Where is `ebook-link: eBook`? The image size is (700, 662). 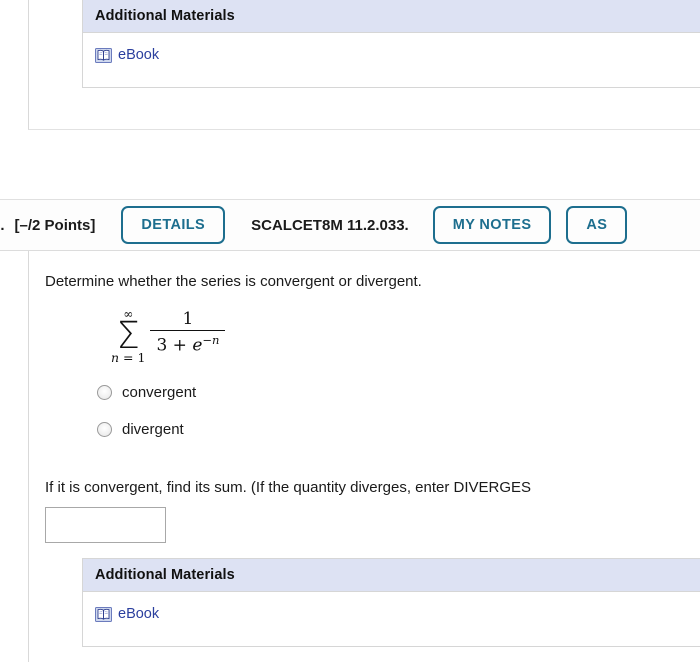
ebook-link: eBook is located at coordinates (127, 614).